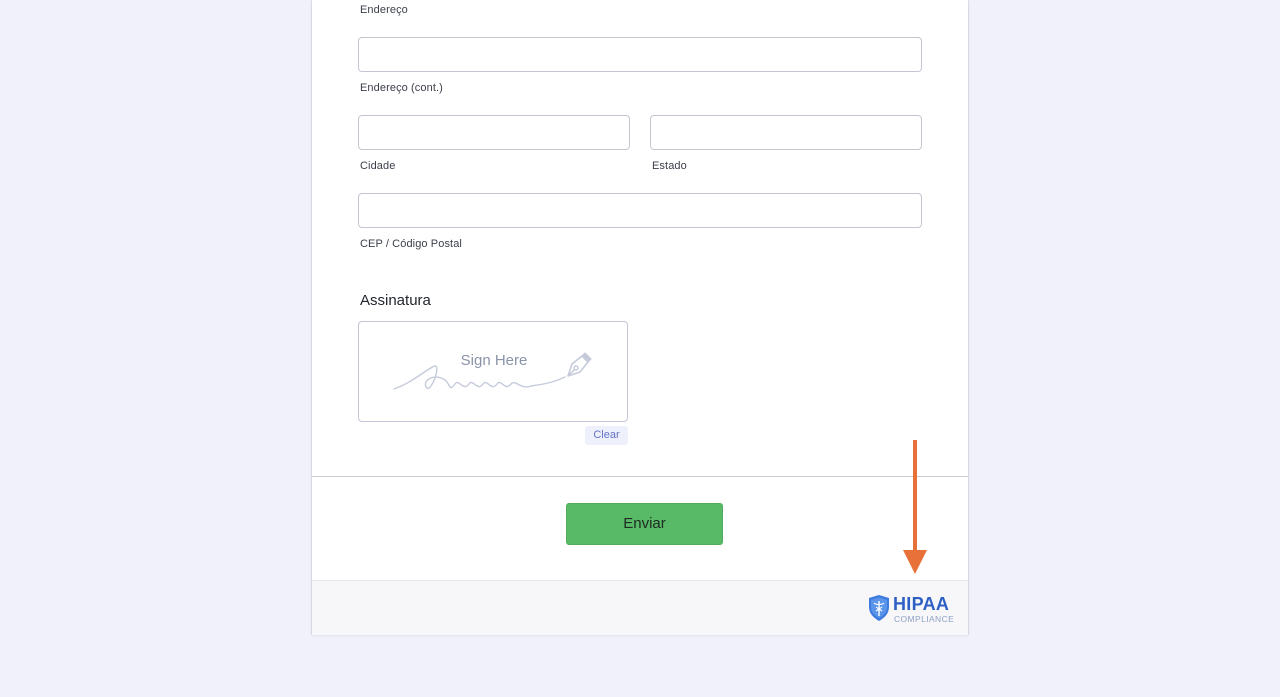 This screenshot has height=697, width=1280. What do you see at coordinates (378, 166) in the screenshot?
I see `city-label: Cidade` at bounding box center [378, 166].